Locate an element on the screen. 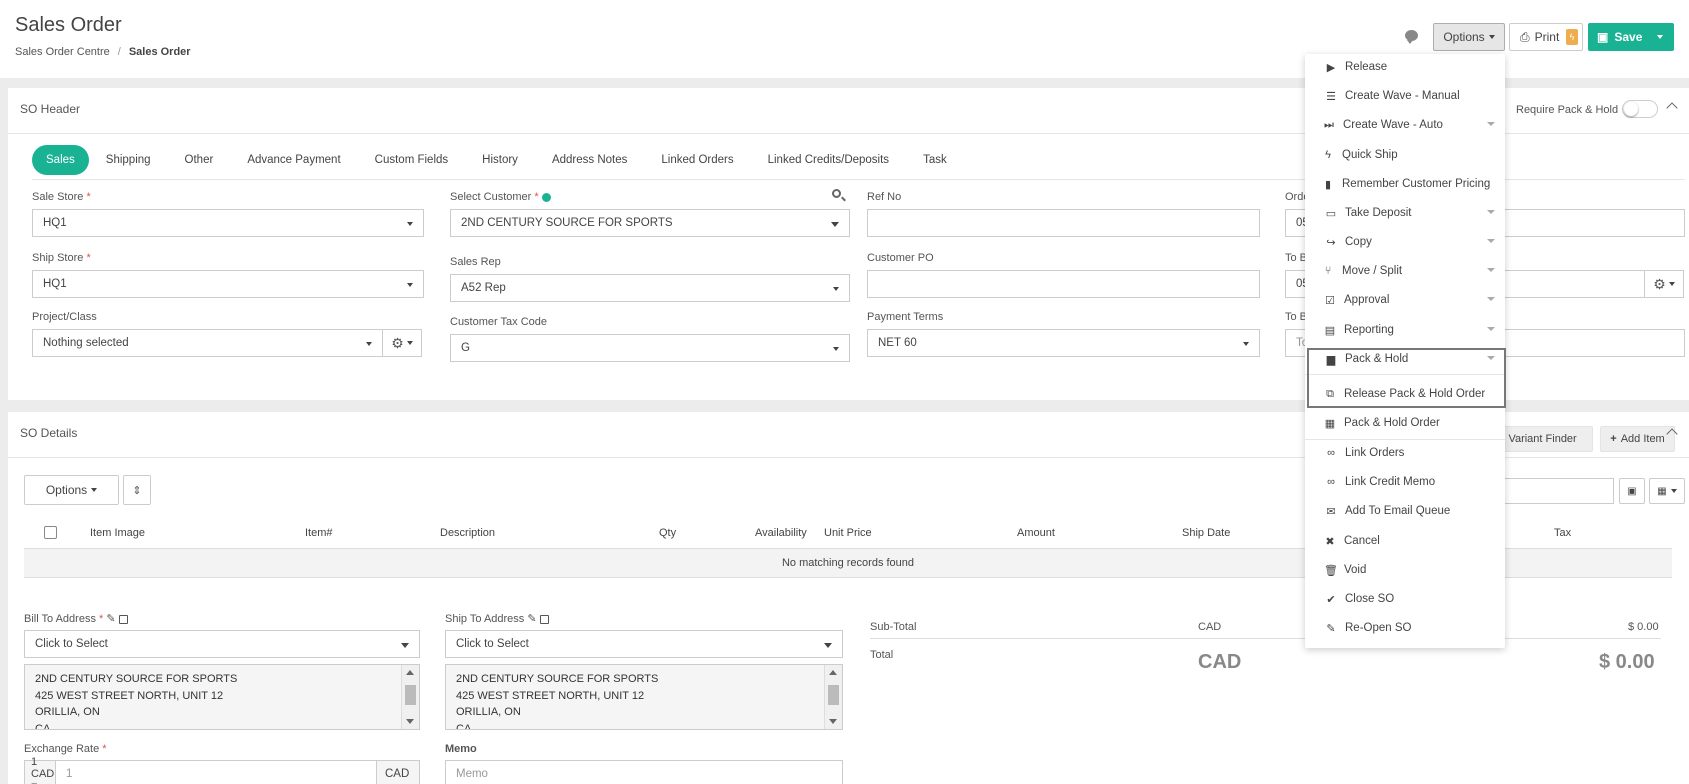  comment-icon is located at coordinates (1411, 37).